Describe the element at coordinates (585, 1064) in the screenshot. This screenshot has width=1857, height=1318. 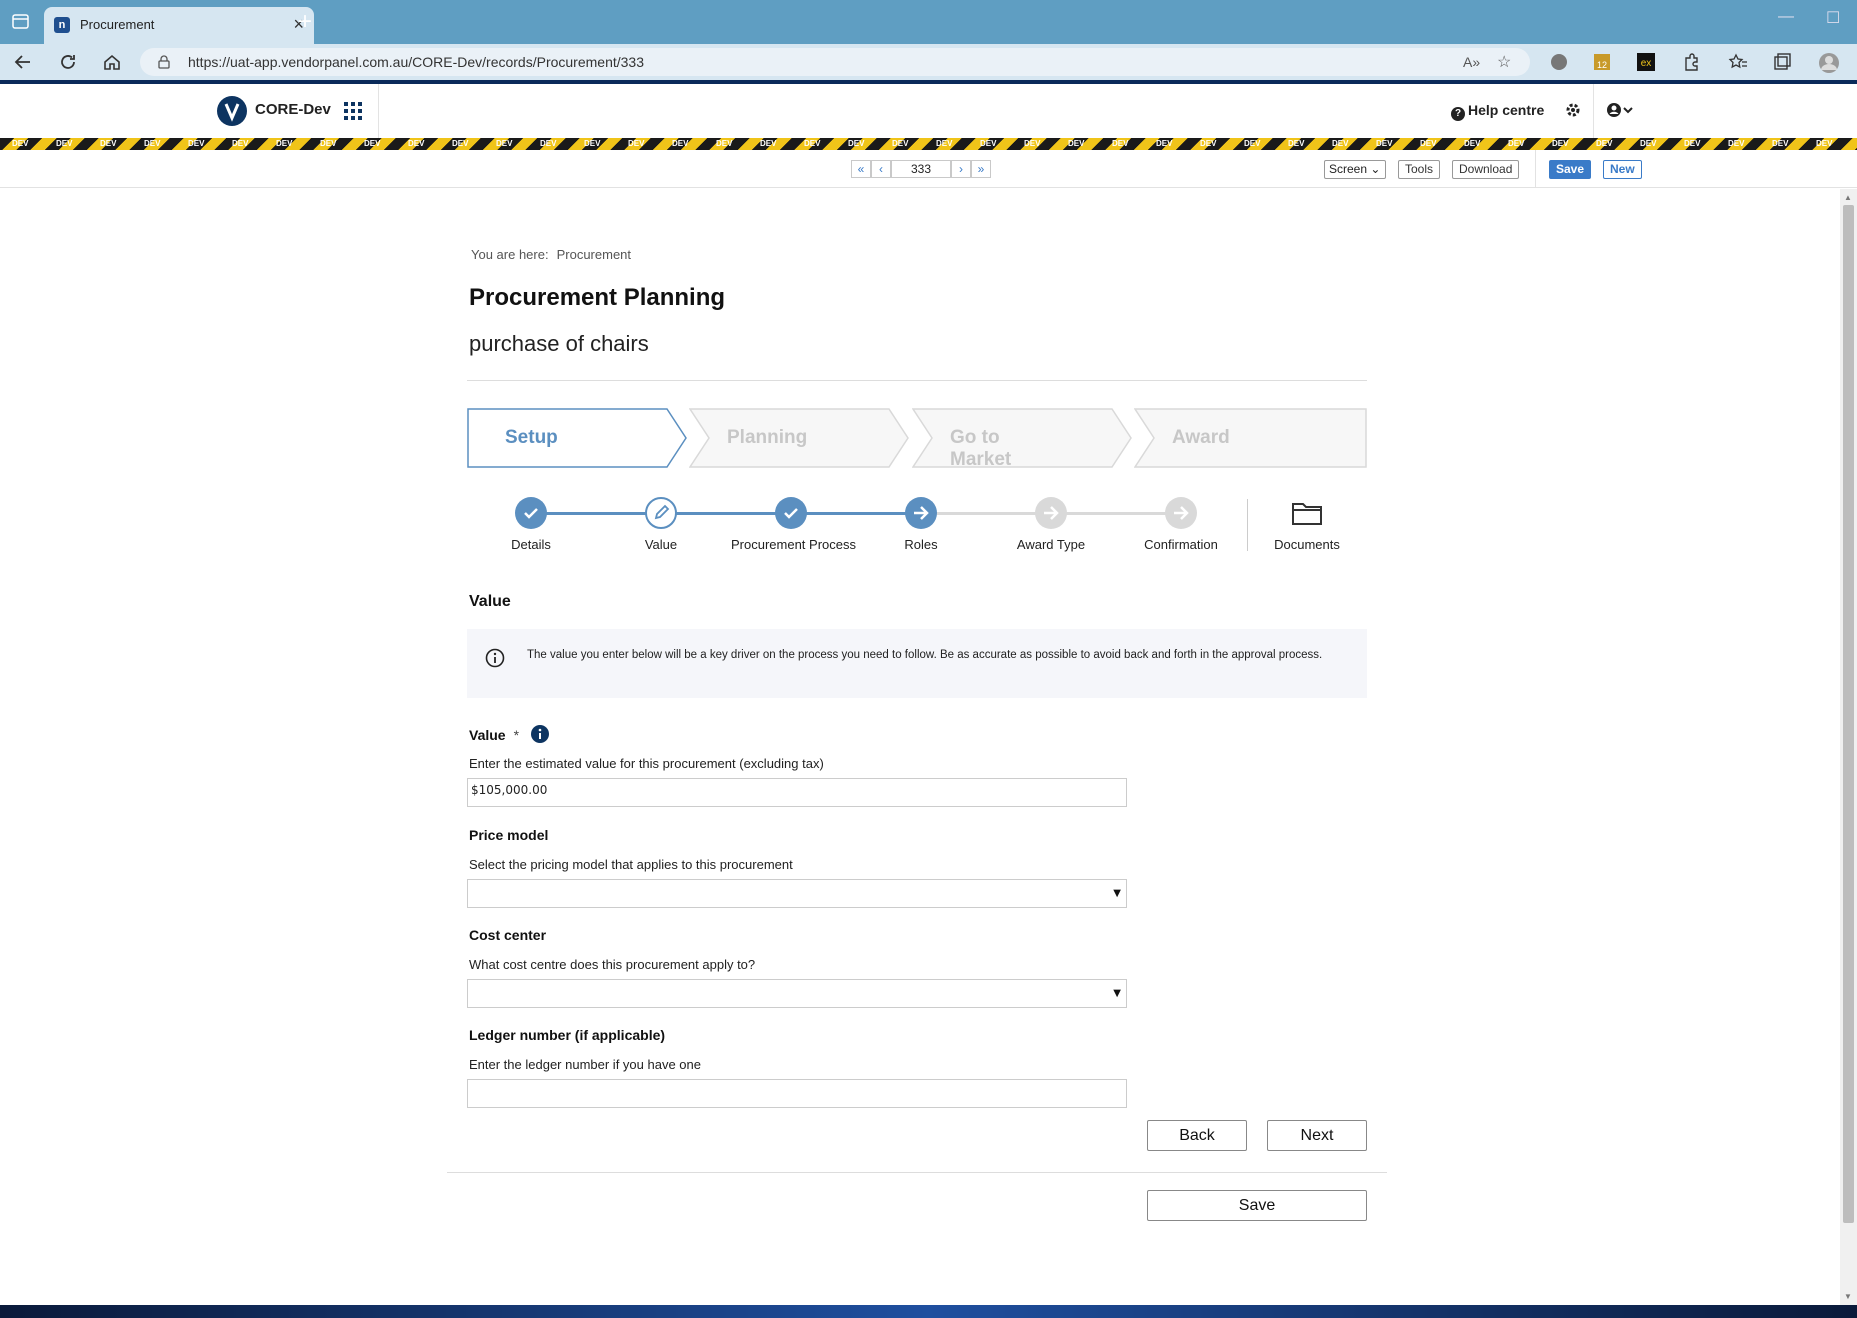
I see `ledger-help: Enter the ledger number if you have one` at that location.